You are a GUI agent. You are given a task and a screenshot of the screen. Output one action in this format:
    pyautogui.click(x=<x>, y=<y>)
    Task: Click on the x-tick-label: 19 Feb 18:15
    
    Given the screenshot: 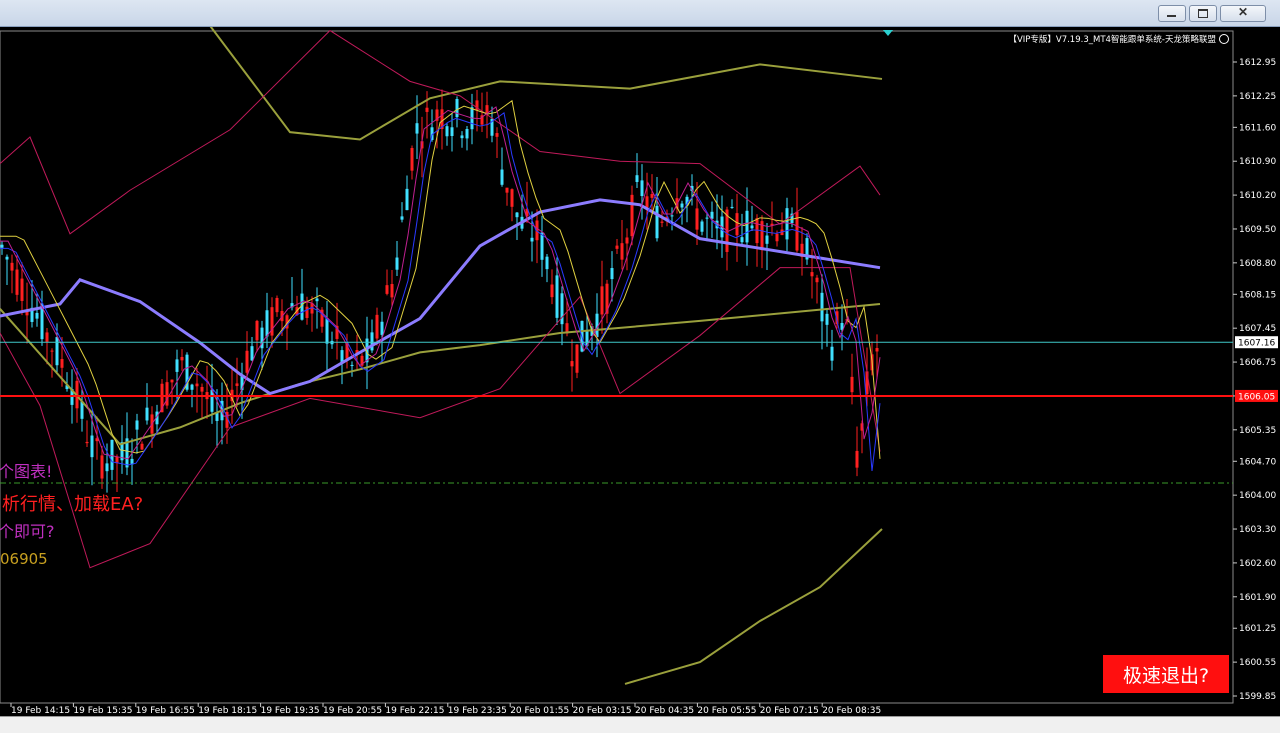 What is the action you would take?
    pyautogui.click(x=227, y=711)
    